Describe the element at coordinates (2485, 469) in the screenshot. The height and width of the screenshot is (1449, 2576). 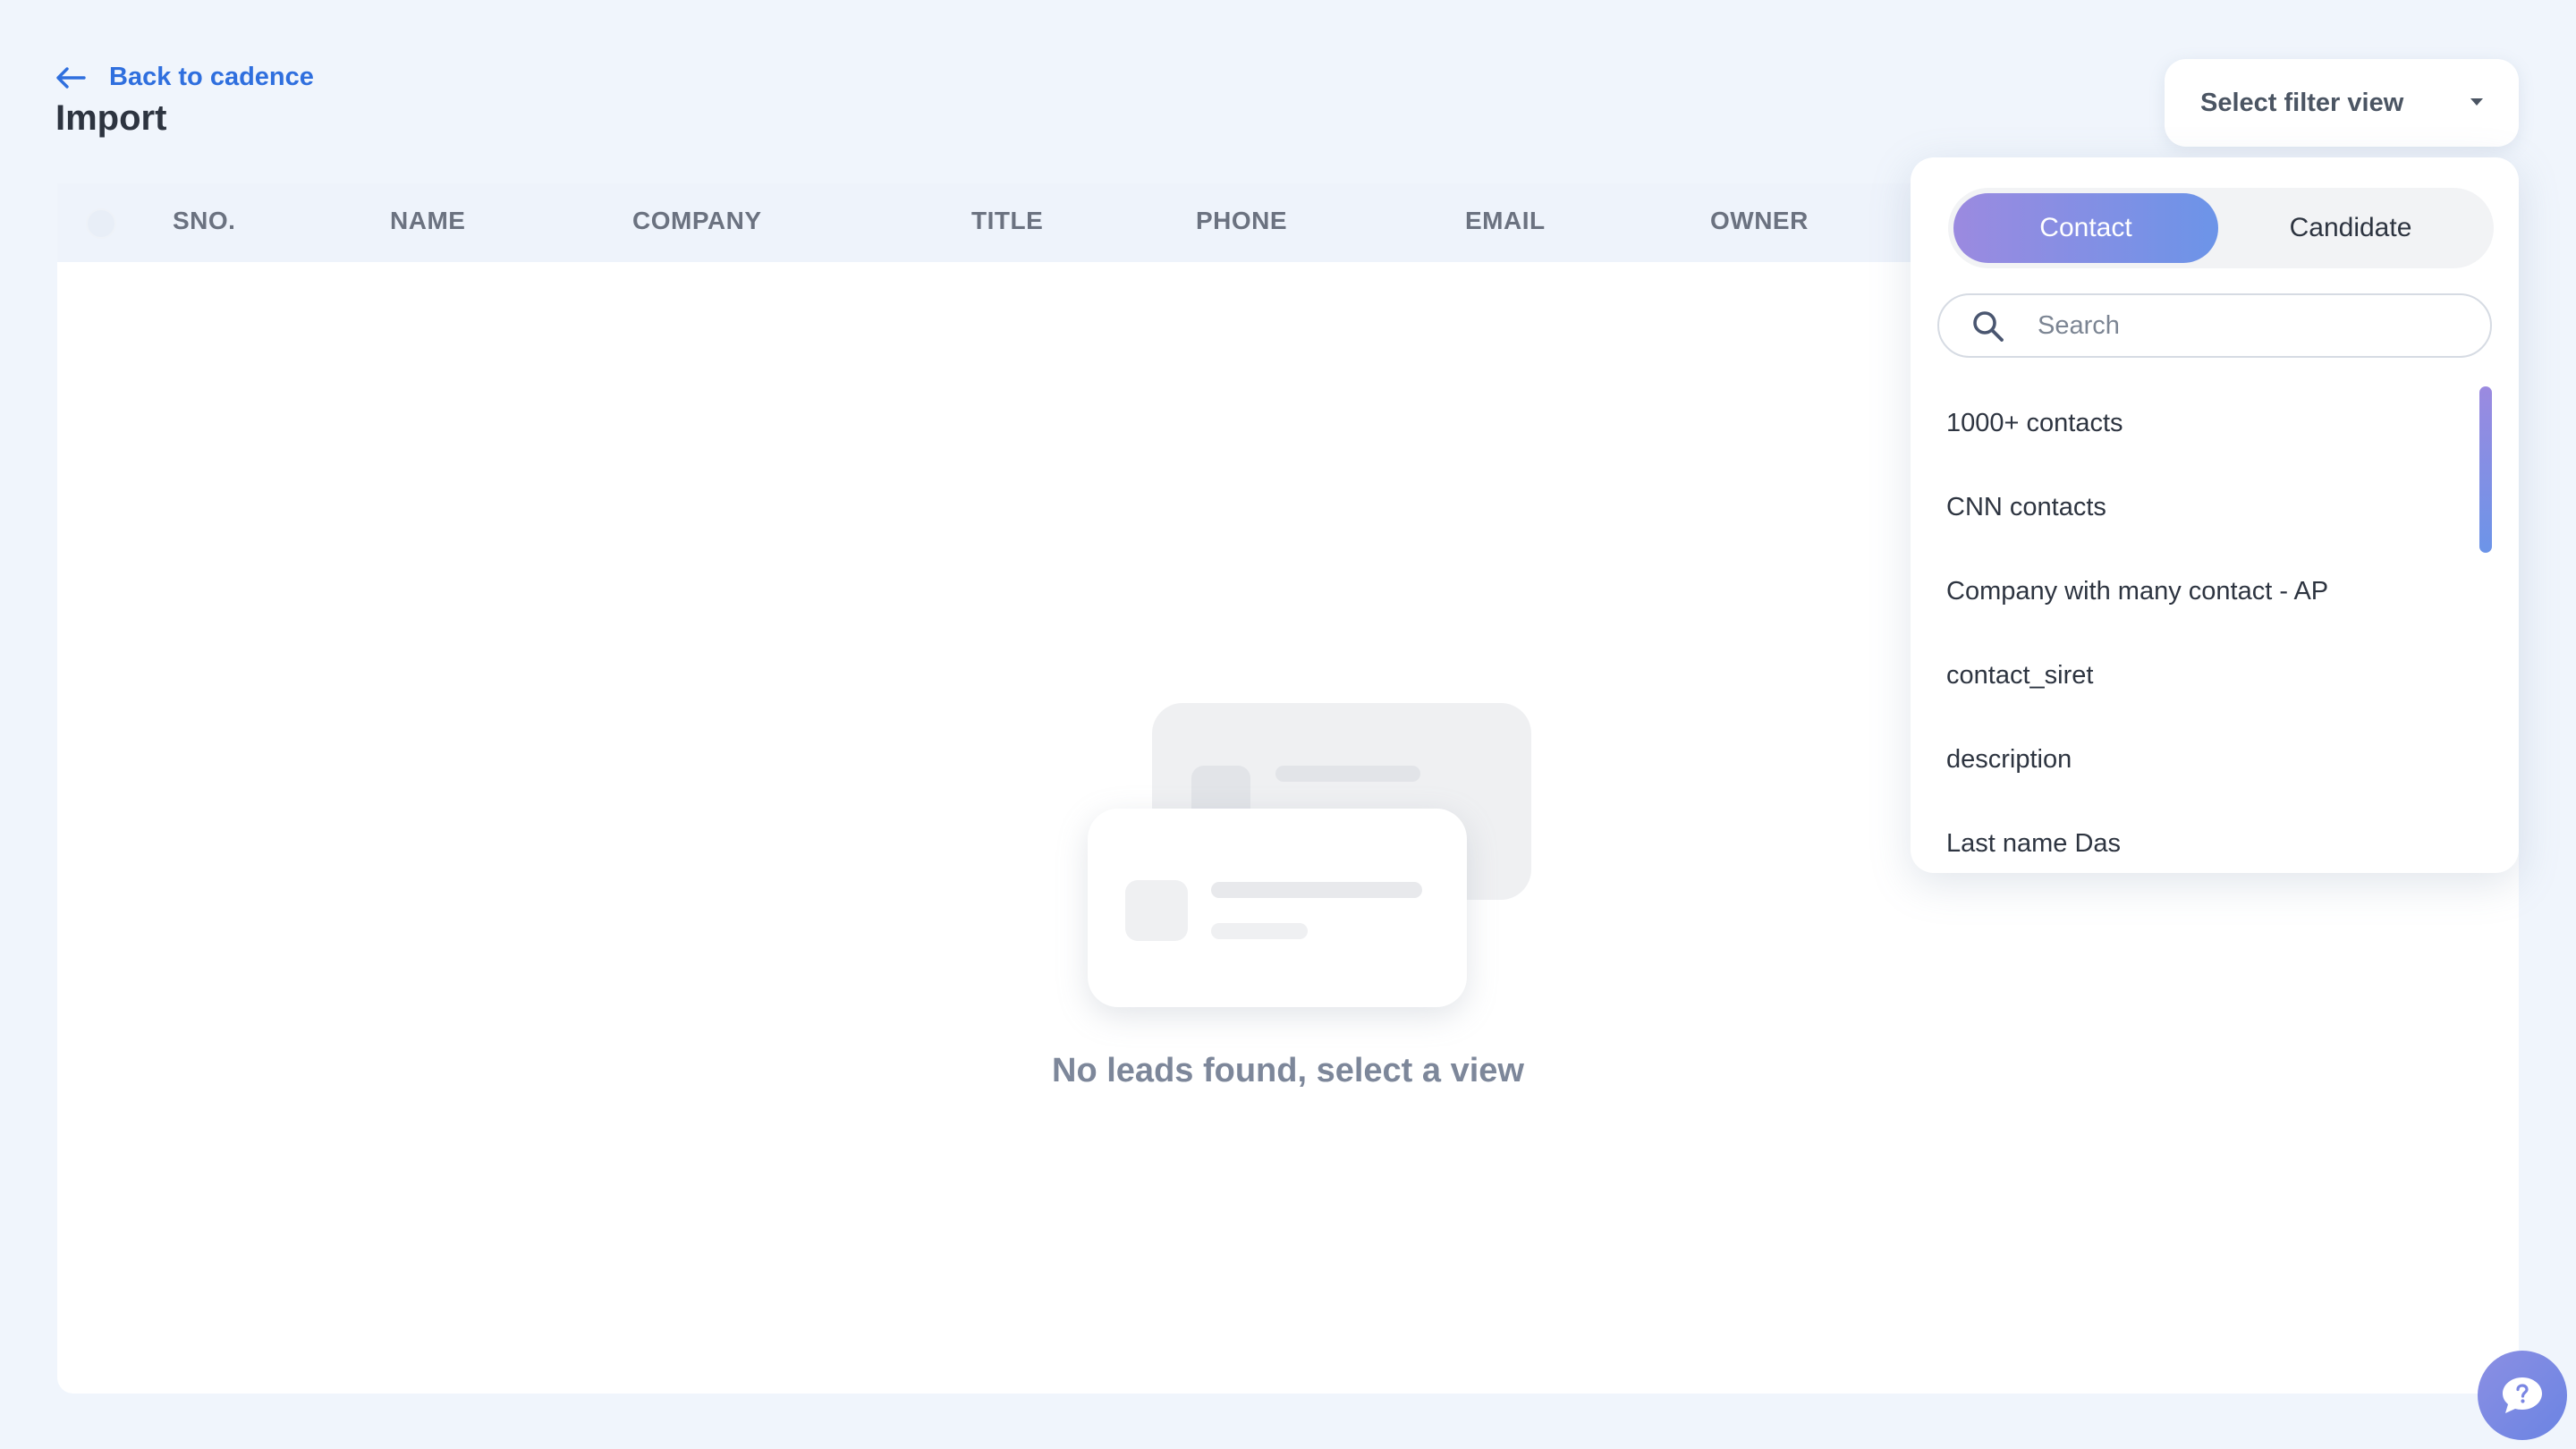
I see `view-list-scrollbar` at that location.